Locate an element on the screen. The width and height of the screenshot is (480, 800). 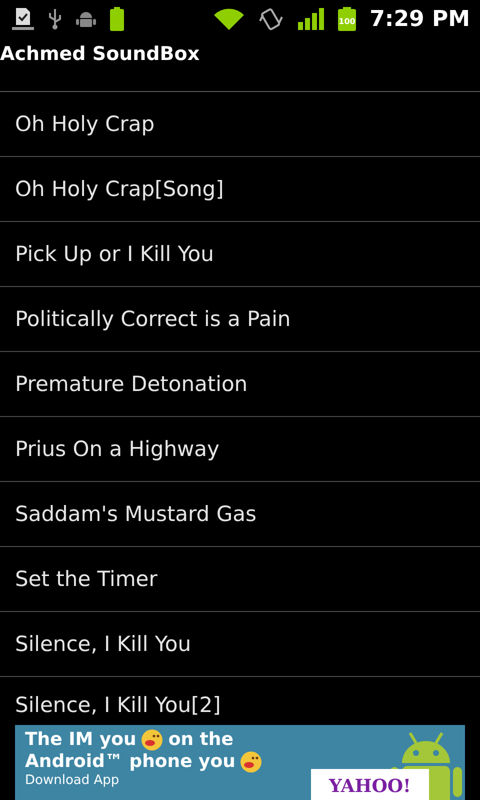
sound-list-item: Oh Holy Crap is located at coordinates (240, 124).